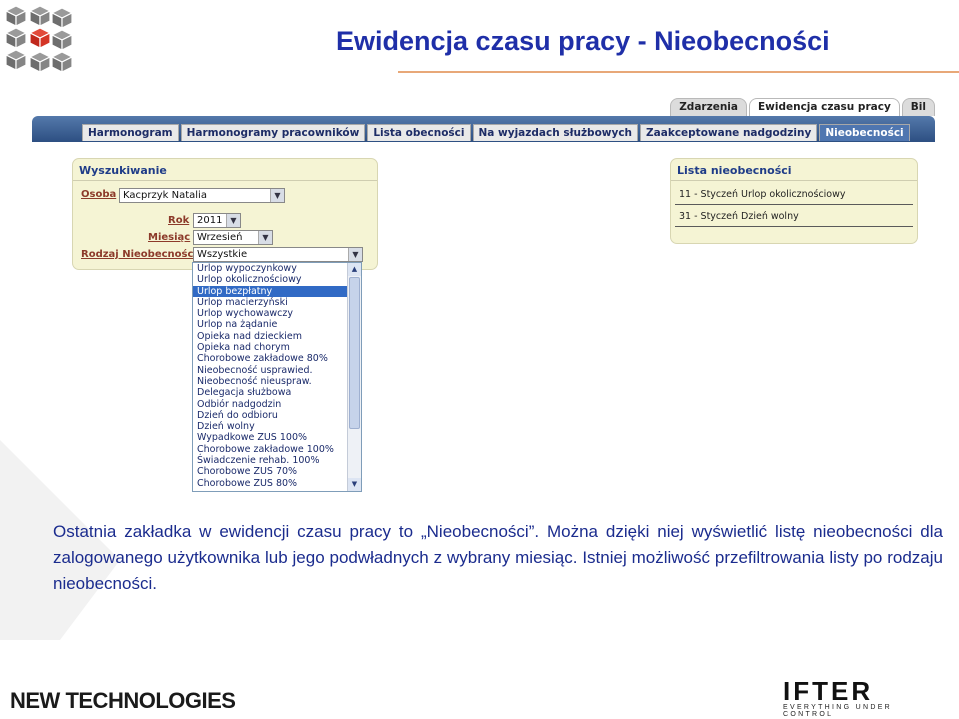  Describe the element at coordinates (139, 254) in the screenshot. I see `absence-type-label: Rodzaj Nieobecności` at that location.